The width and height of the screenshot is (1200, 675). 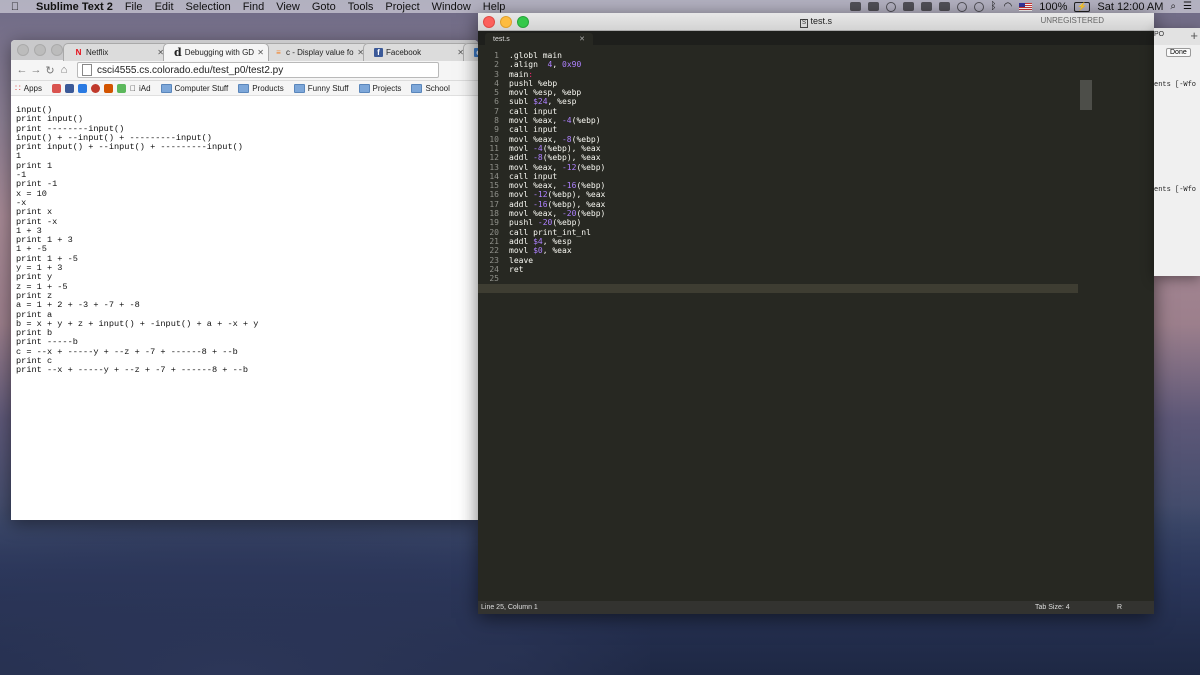 I want to click on menu-app-name: Sublime Text 2, so click(x=74, y=7).